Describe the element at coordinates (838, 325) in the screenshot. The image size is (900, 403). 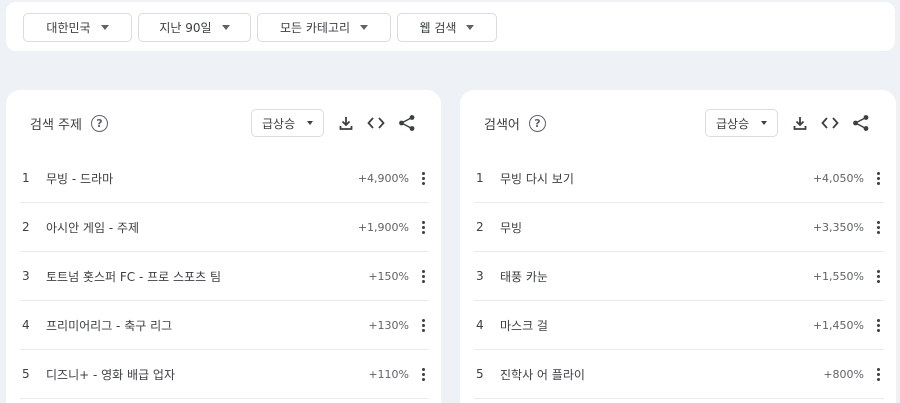
I see `item-value: +1,450%` at that location.